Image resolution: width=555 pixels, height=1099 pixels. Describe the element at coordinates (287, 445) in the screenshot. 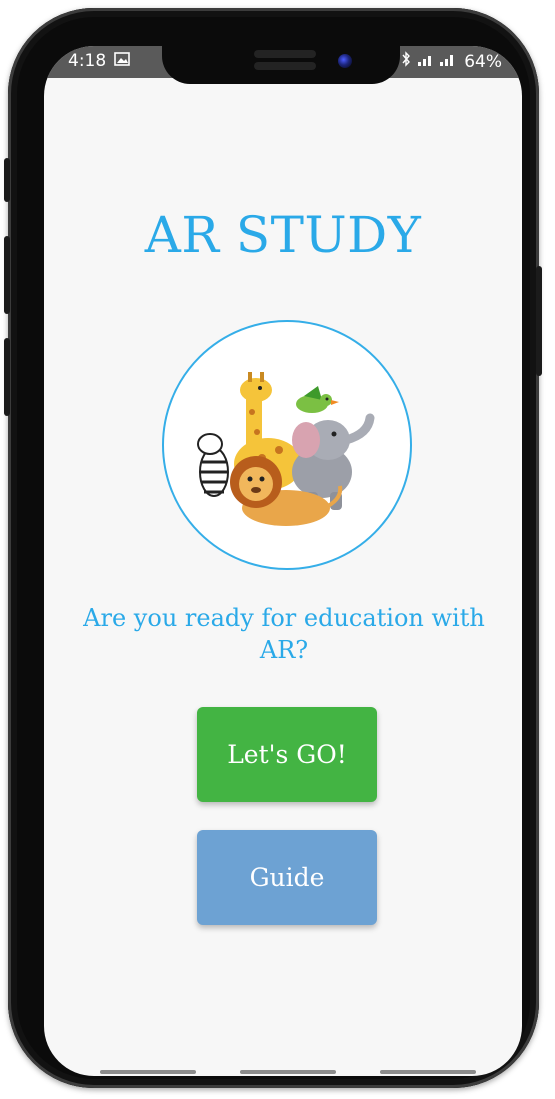

I see `animals-logo` at that location.